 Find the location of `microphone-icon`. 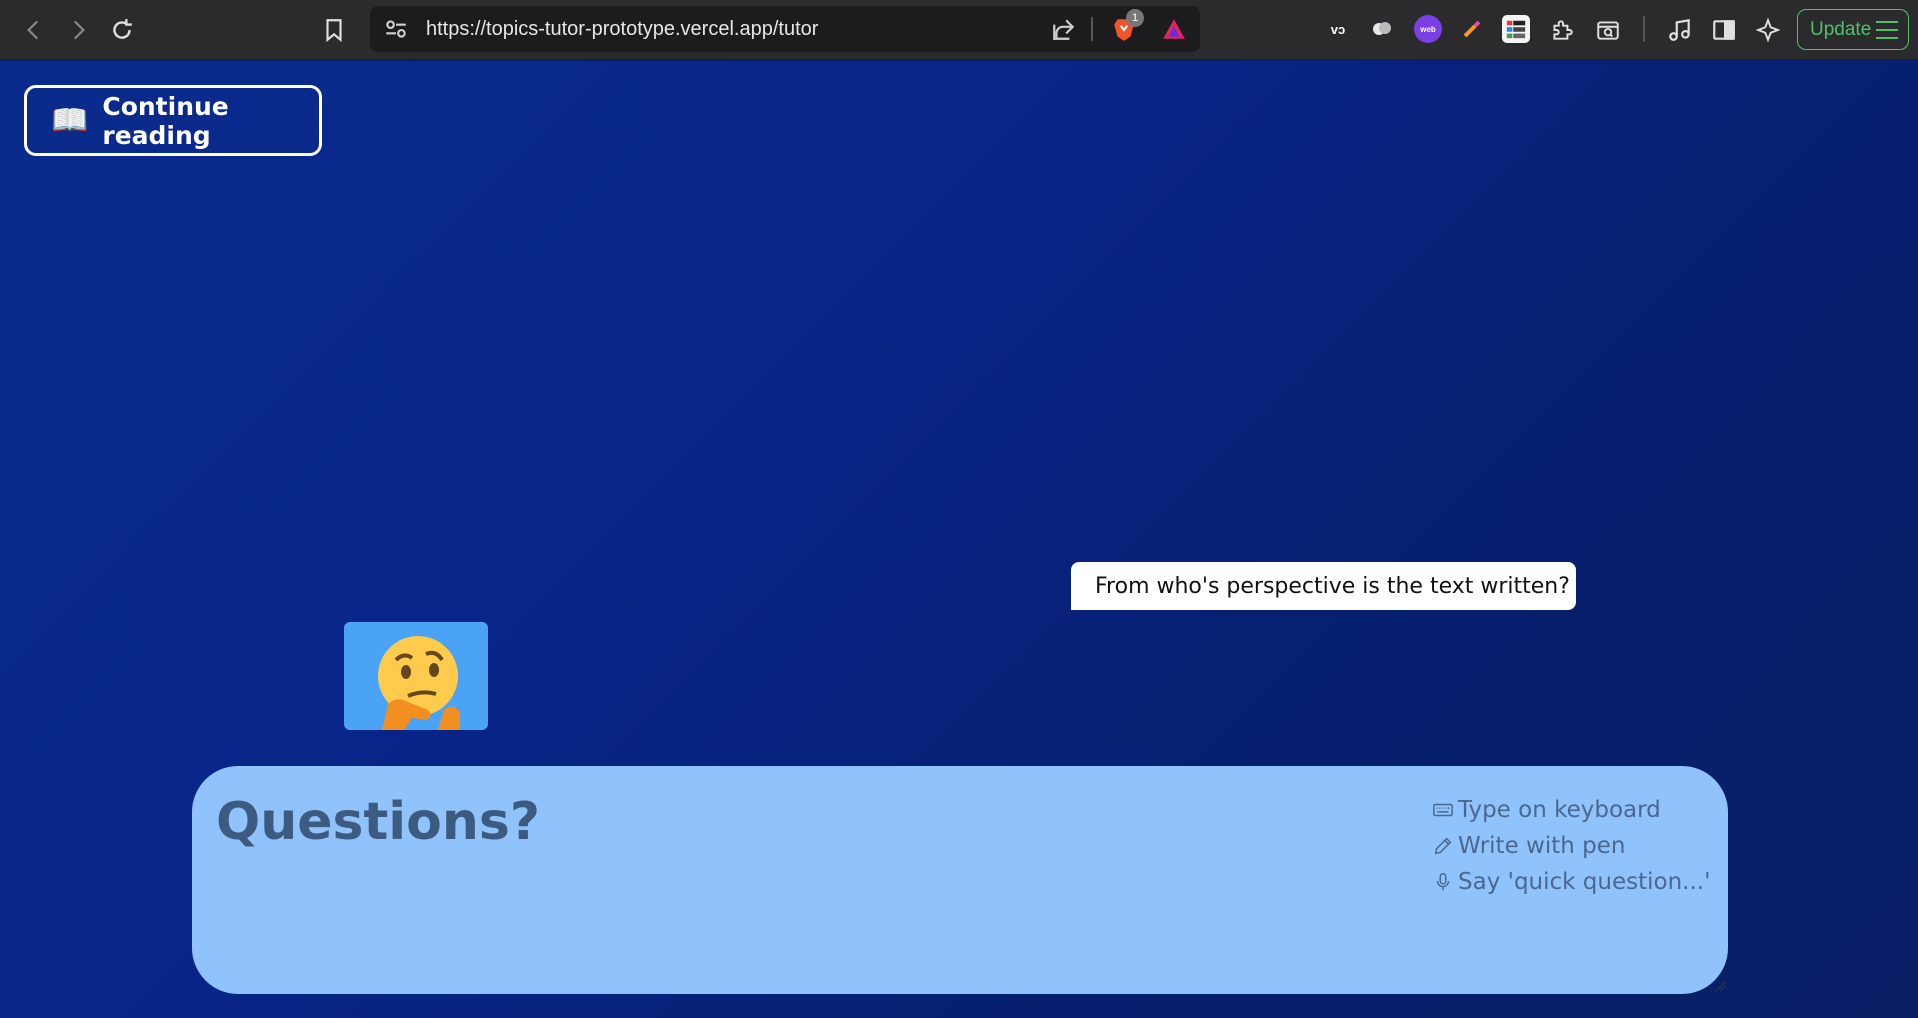

microphone-icon is located at coordinates (1443, 882).